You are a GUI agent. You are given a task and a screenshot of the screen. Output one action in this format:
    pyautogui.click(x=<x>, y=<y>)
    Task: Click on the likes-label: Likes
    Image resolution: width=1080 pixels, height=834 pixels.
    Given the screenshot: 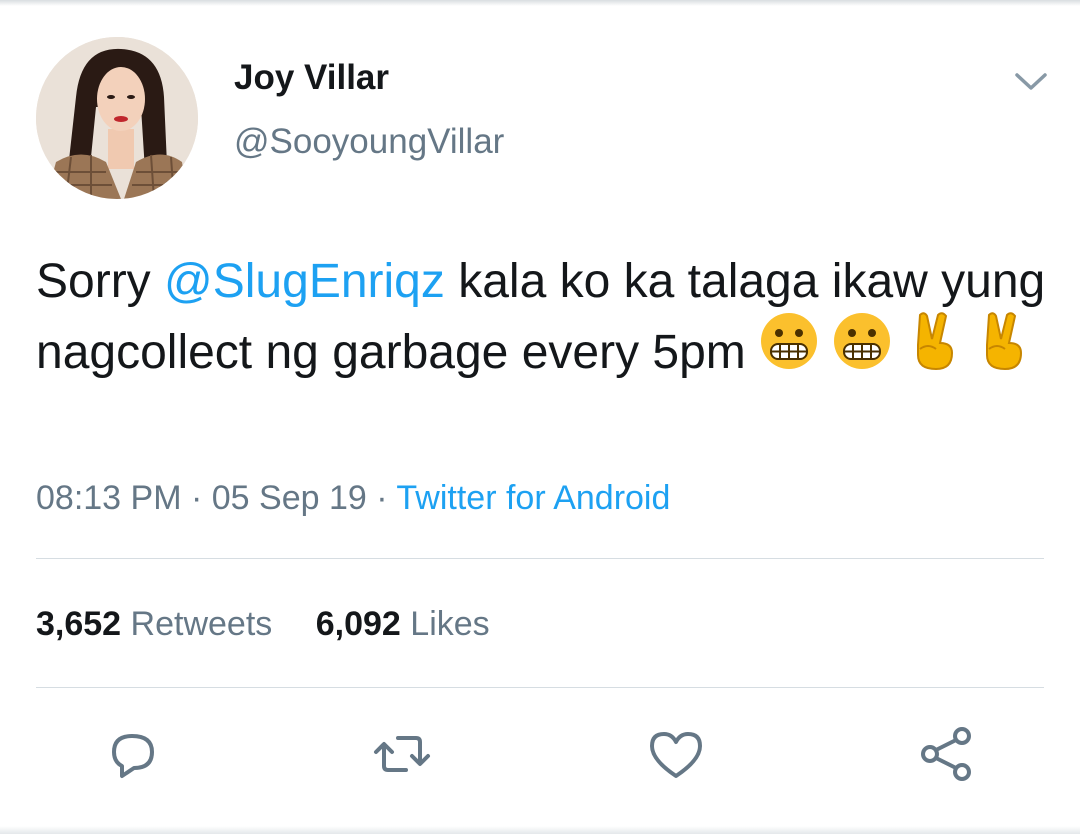 What is the action you would take?
    pyautogui.click(x=450, y=624)
    